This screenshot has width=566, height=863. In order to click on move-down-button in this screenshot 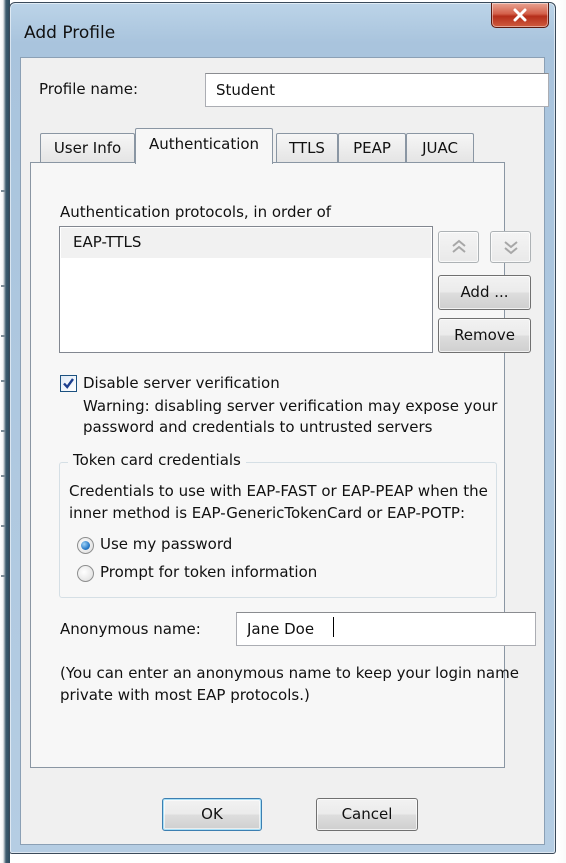, I will do `click(510, 247)`.